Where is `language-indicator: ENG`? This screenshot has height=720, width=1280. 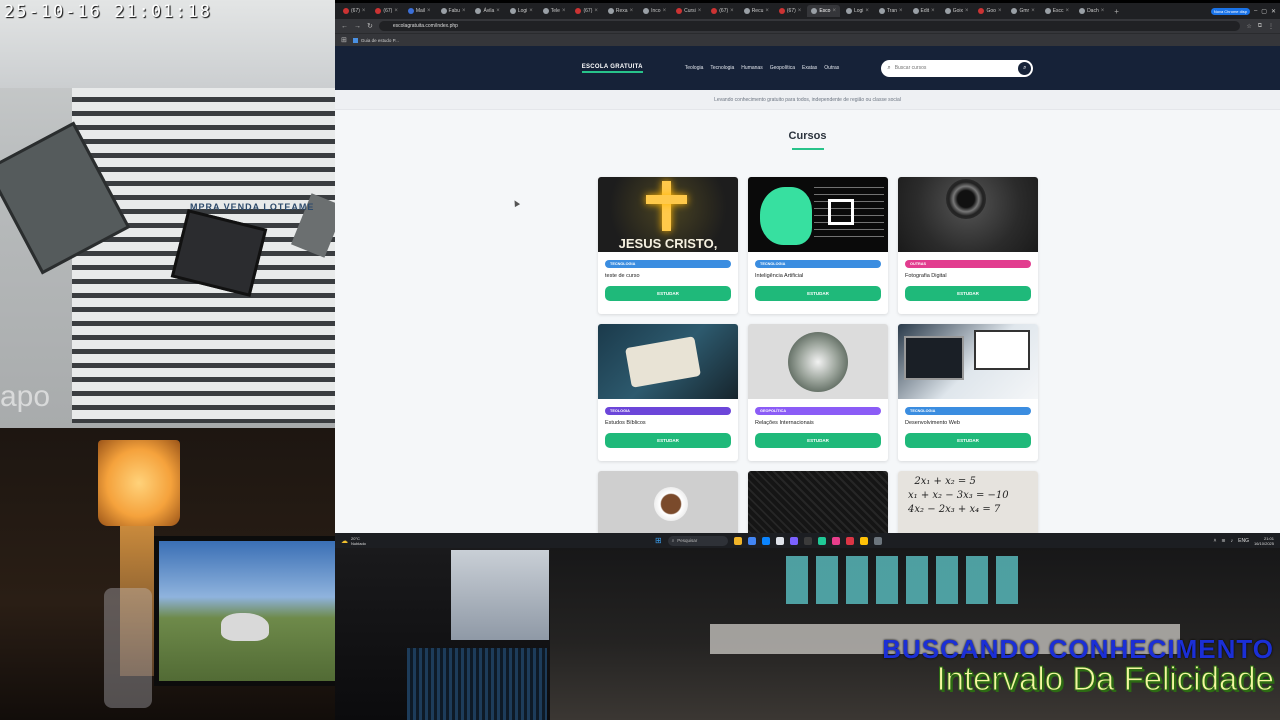
language-indicator: ENG is located at coordinates (1243, 541).